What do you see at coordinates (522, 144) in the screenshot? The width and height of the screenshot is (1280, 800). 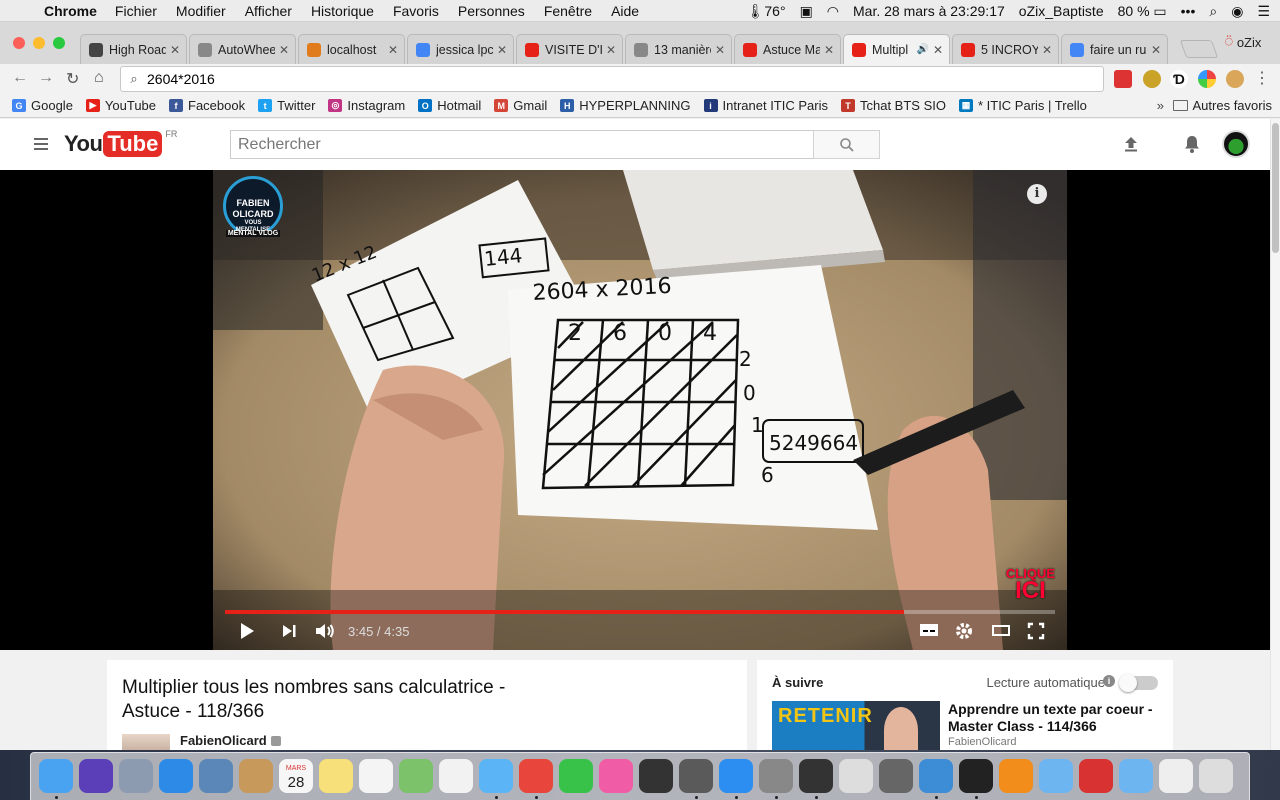 I see `search-input: Rechercher` at bounding box center [522, 144].